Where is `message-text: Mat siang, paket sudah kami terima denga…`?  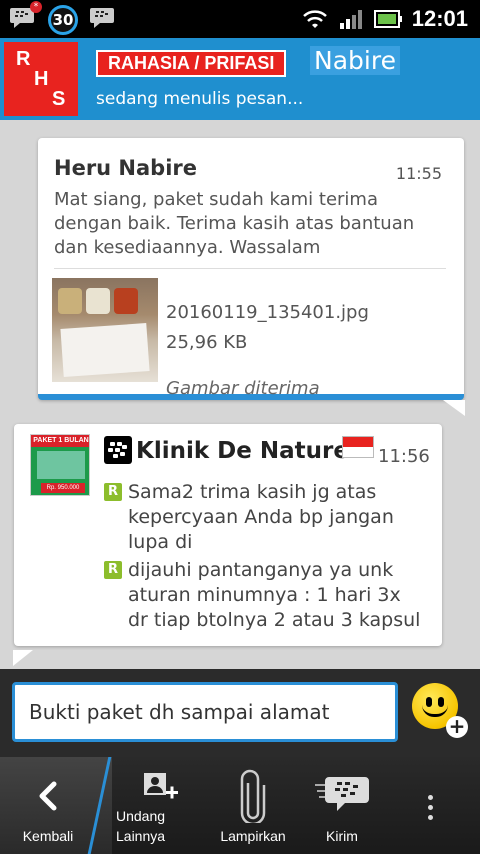 message-text: Mat siang, paket sudah kami terima denga… is located at coordinates (234, 223).